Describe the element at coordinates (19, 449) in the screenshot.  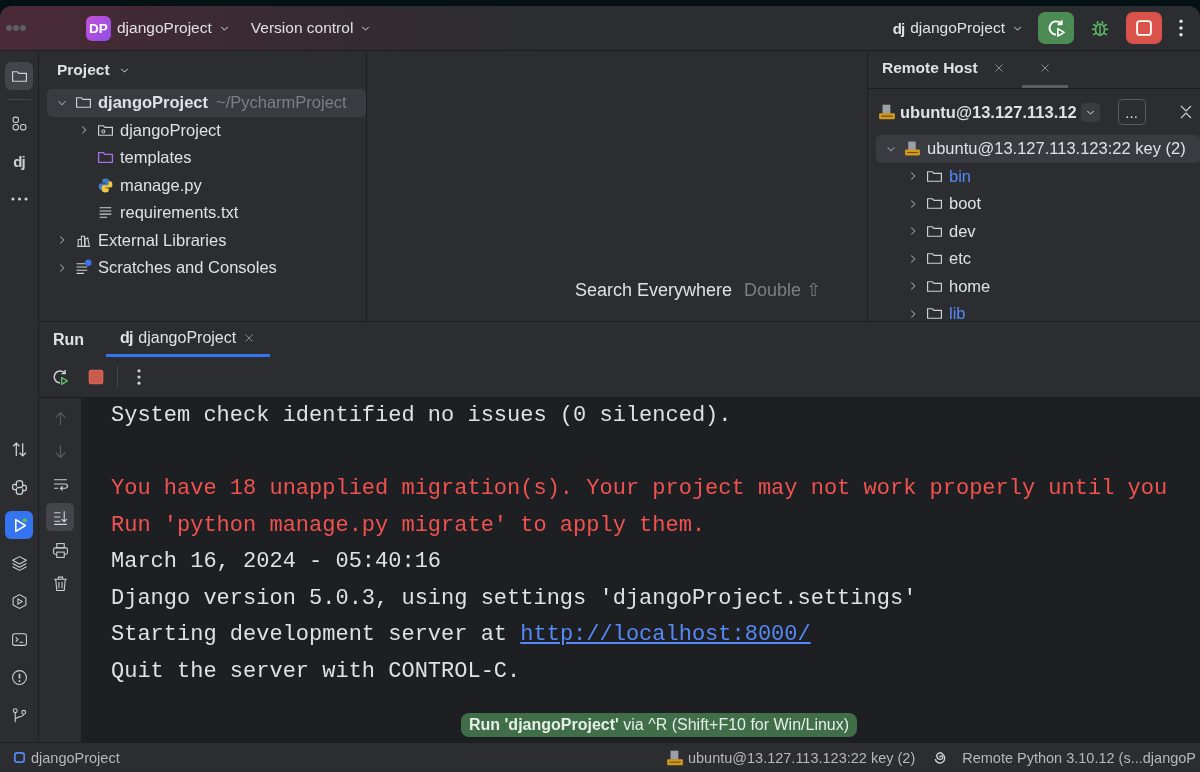
I see `arrows-icon` at that location.